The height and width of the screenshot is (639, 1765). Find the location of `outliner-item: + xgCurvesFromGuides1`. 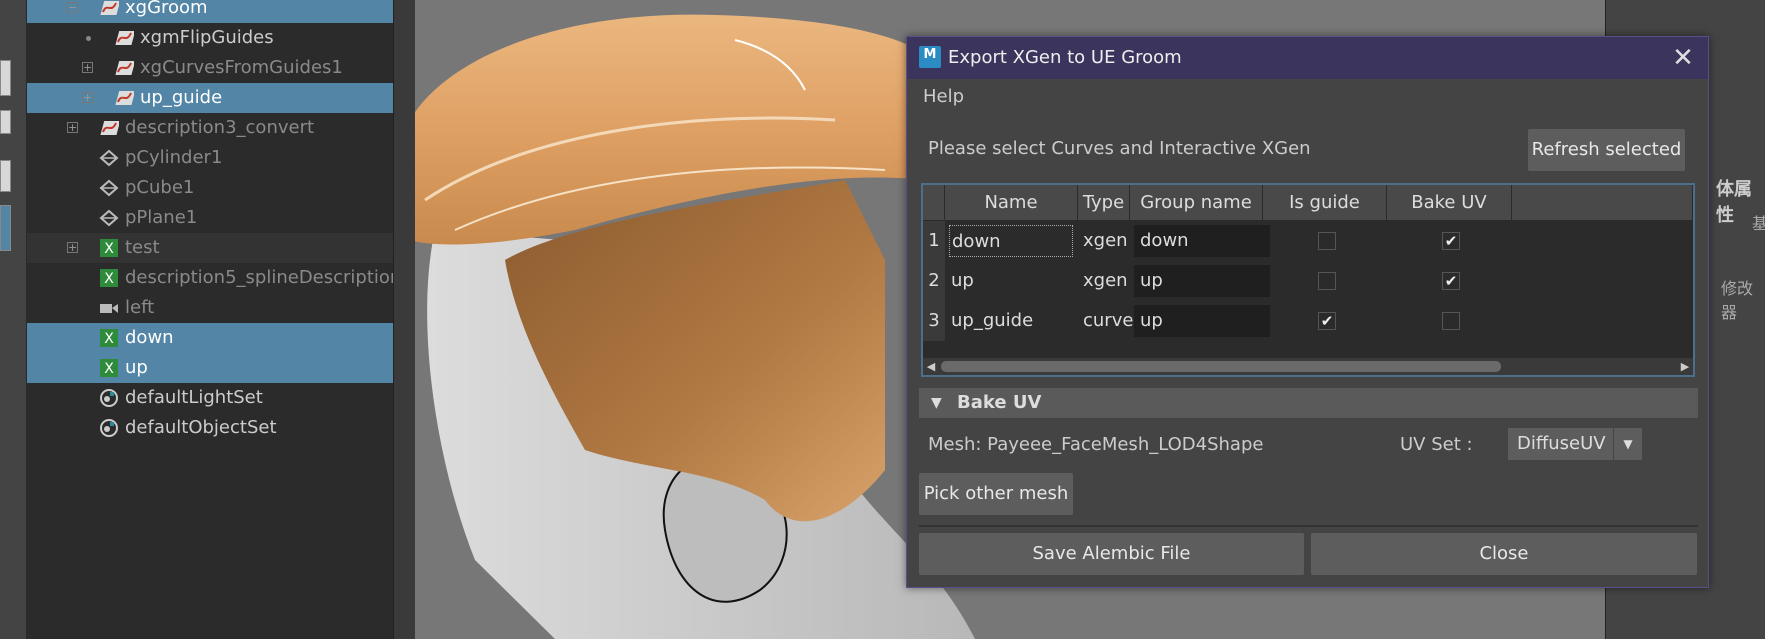

outliner-item: + xgCurvesFromGuides1 is located at coordinates (210, 68).